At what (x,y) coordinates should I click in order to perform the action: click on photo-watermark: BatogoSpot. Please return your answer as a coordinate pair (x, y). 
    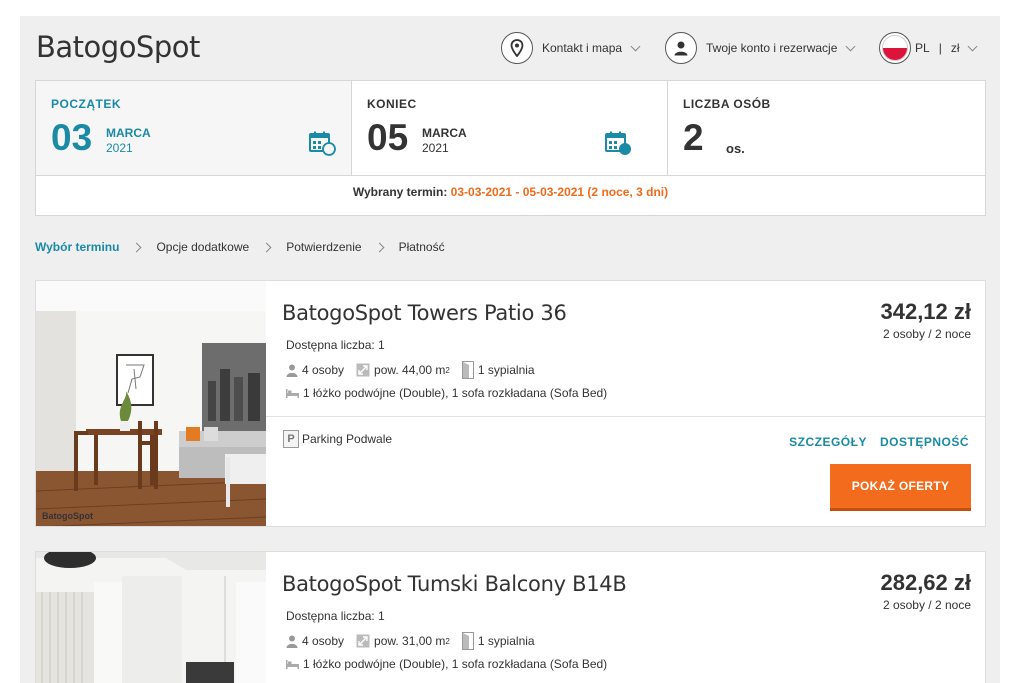
    Looking at the image, I should click on (67, 516).